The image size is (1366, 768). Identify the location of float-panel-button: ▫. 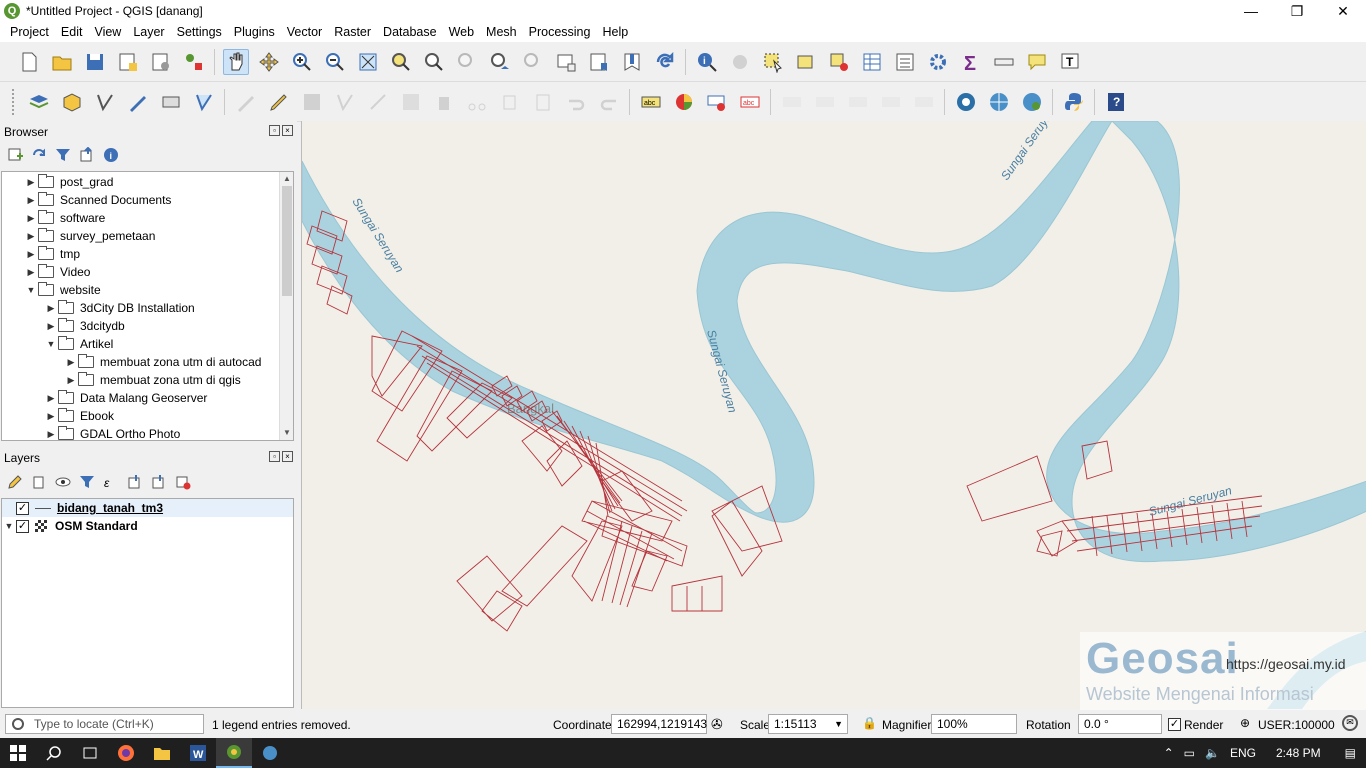
(274, 130).